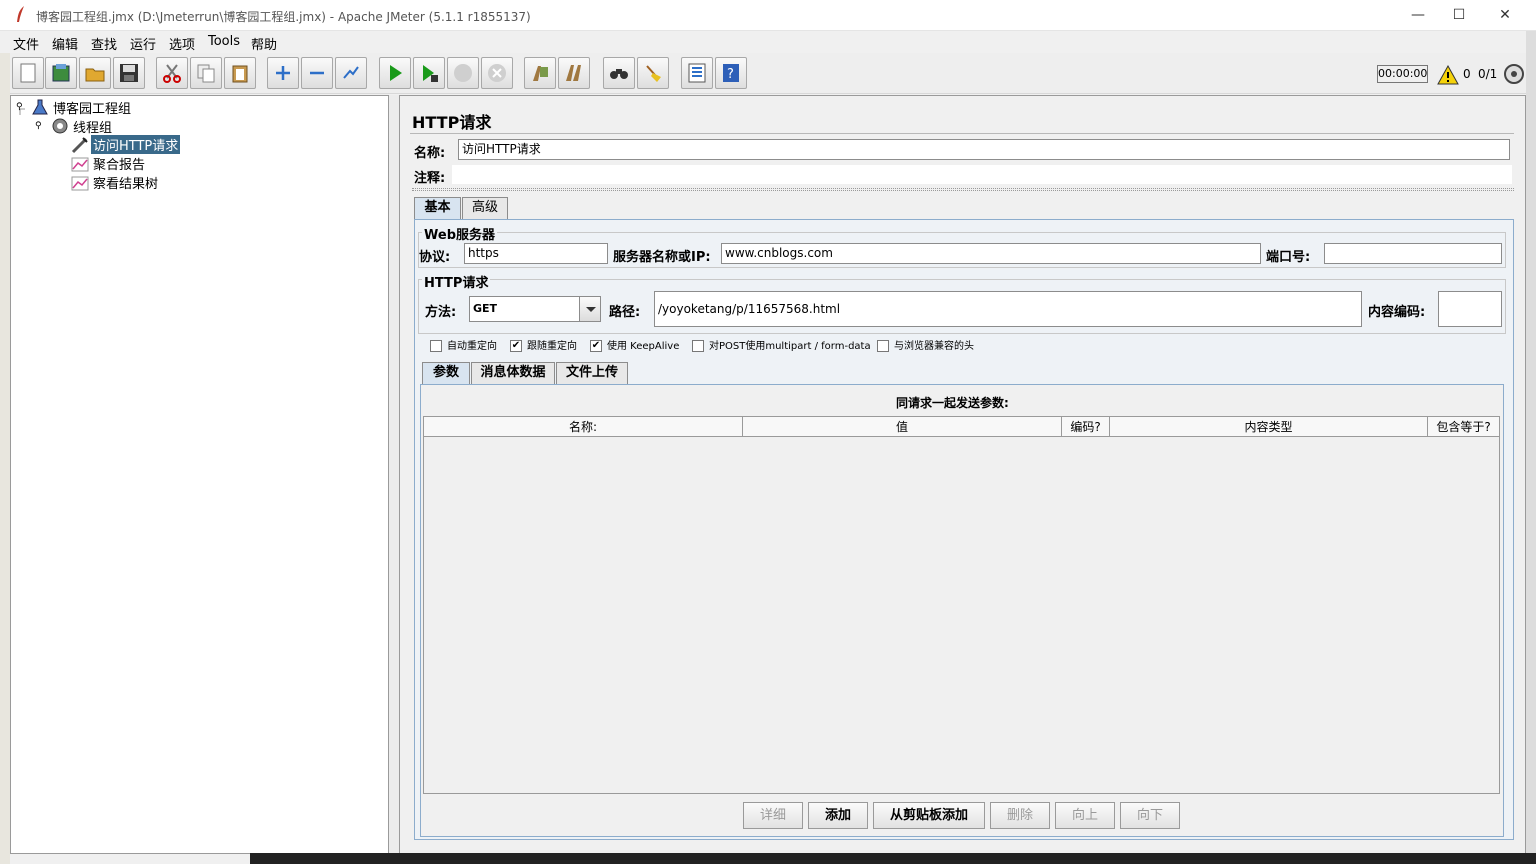 The width and height of the screenshot is (1536, 864). What do you see at coordinates (838, 815) in the screenshot?
I see `add-button: 添加` at bounding box center [838, 815].